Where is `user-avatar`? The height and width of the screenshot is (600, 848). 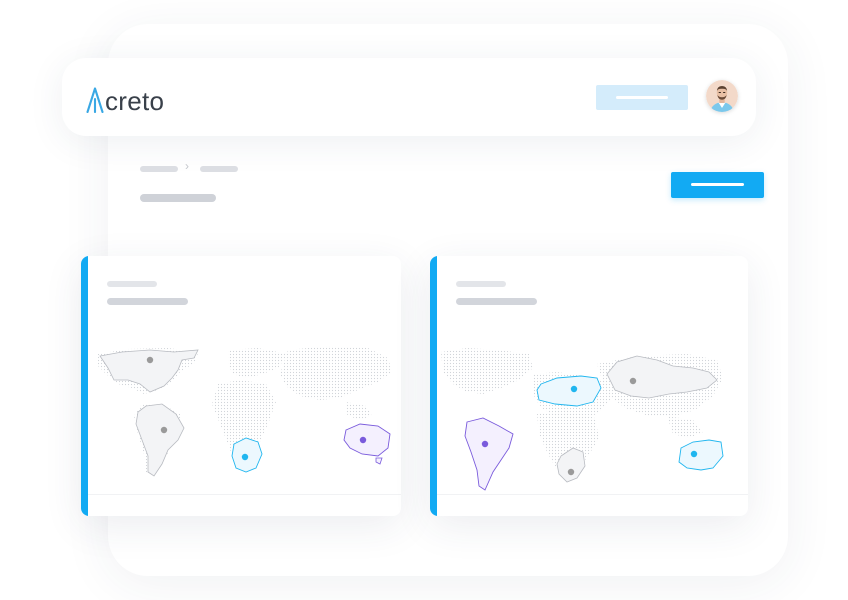
user-avatar is located at coordinates (722, 96).